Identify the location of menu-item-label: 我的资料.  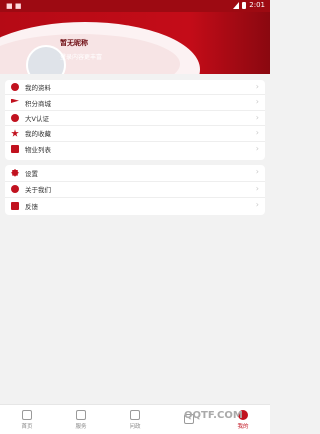
(38, 88).